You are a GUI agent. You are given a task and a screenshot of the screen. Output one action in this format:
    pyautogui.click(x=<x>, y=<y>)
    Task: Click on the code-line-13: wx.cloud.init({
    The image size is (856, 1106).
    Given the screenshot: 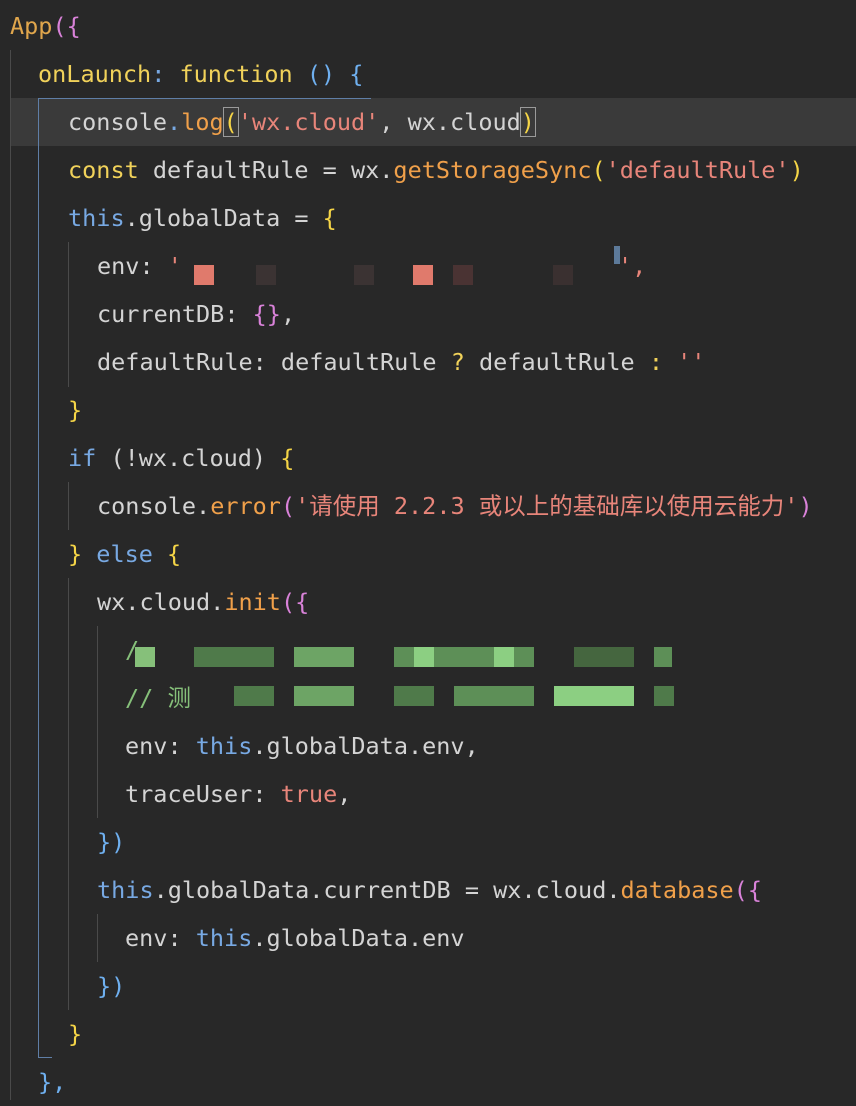 What is the action you would take?
    pyautogui.click(x=476, y=602)
    